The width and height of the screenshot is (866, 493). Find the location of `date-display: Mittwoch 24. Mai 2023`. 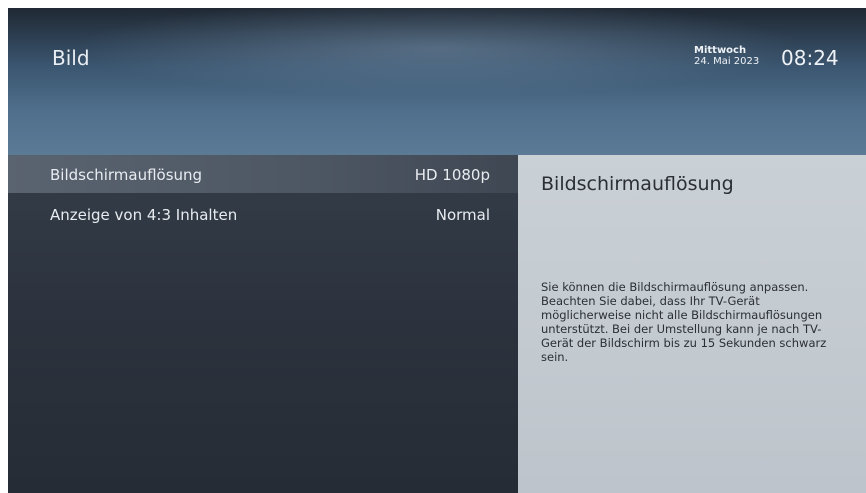

date-display: Mittwoch 24. Mai 2023 is located at coordinates (726, 56).